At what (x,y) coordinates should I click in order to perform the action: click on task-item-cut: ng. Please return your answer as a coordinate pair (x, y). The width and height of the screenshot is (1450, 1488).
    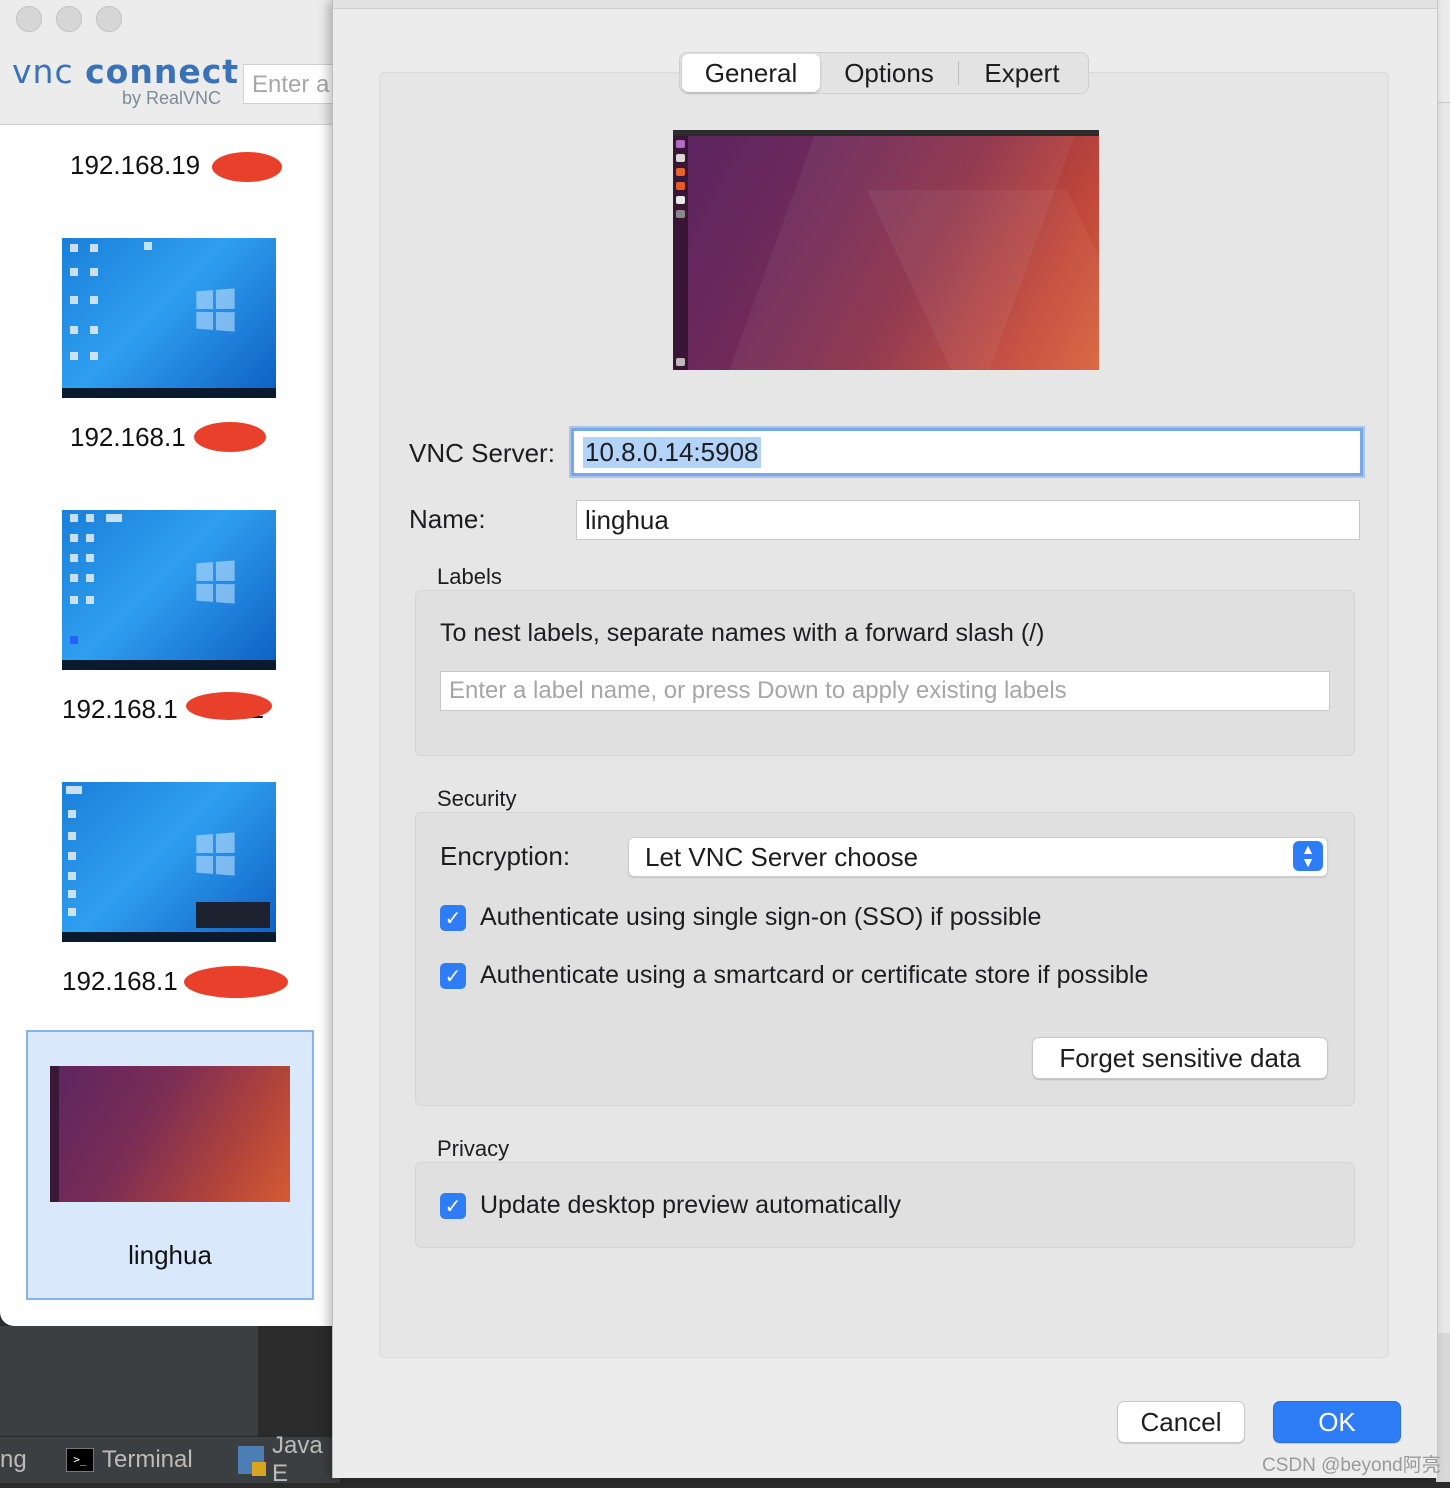
    Looking at the image, I should click on (13, 1460).